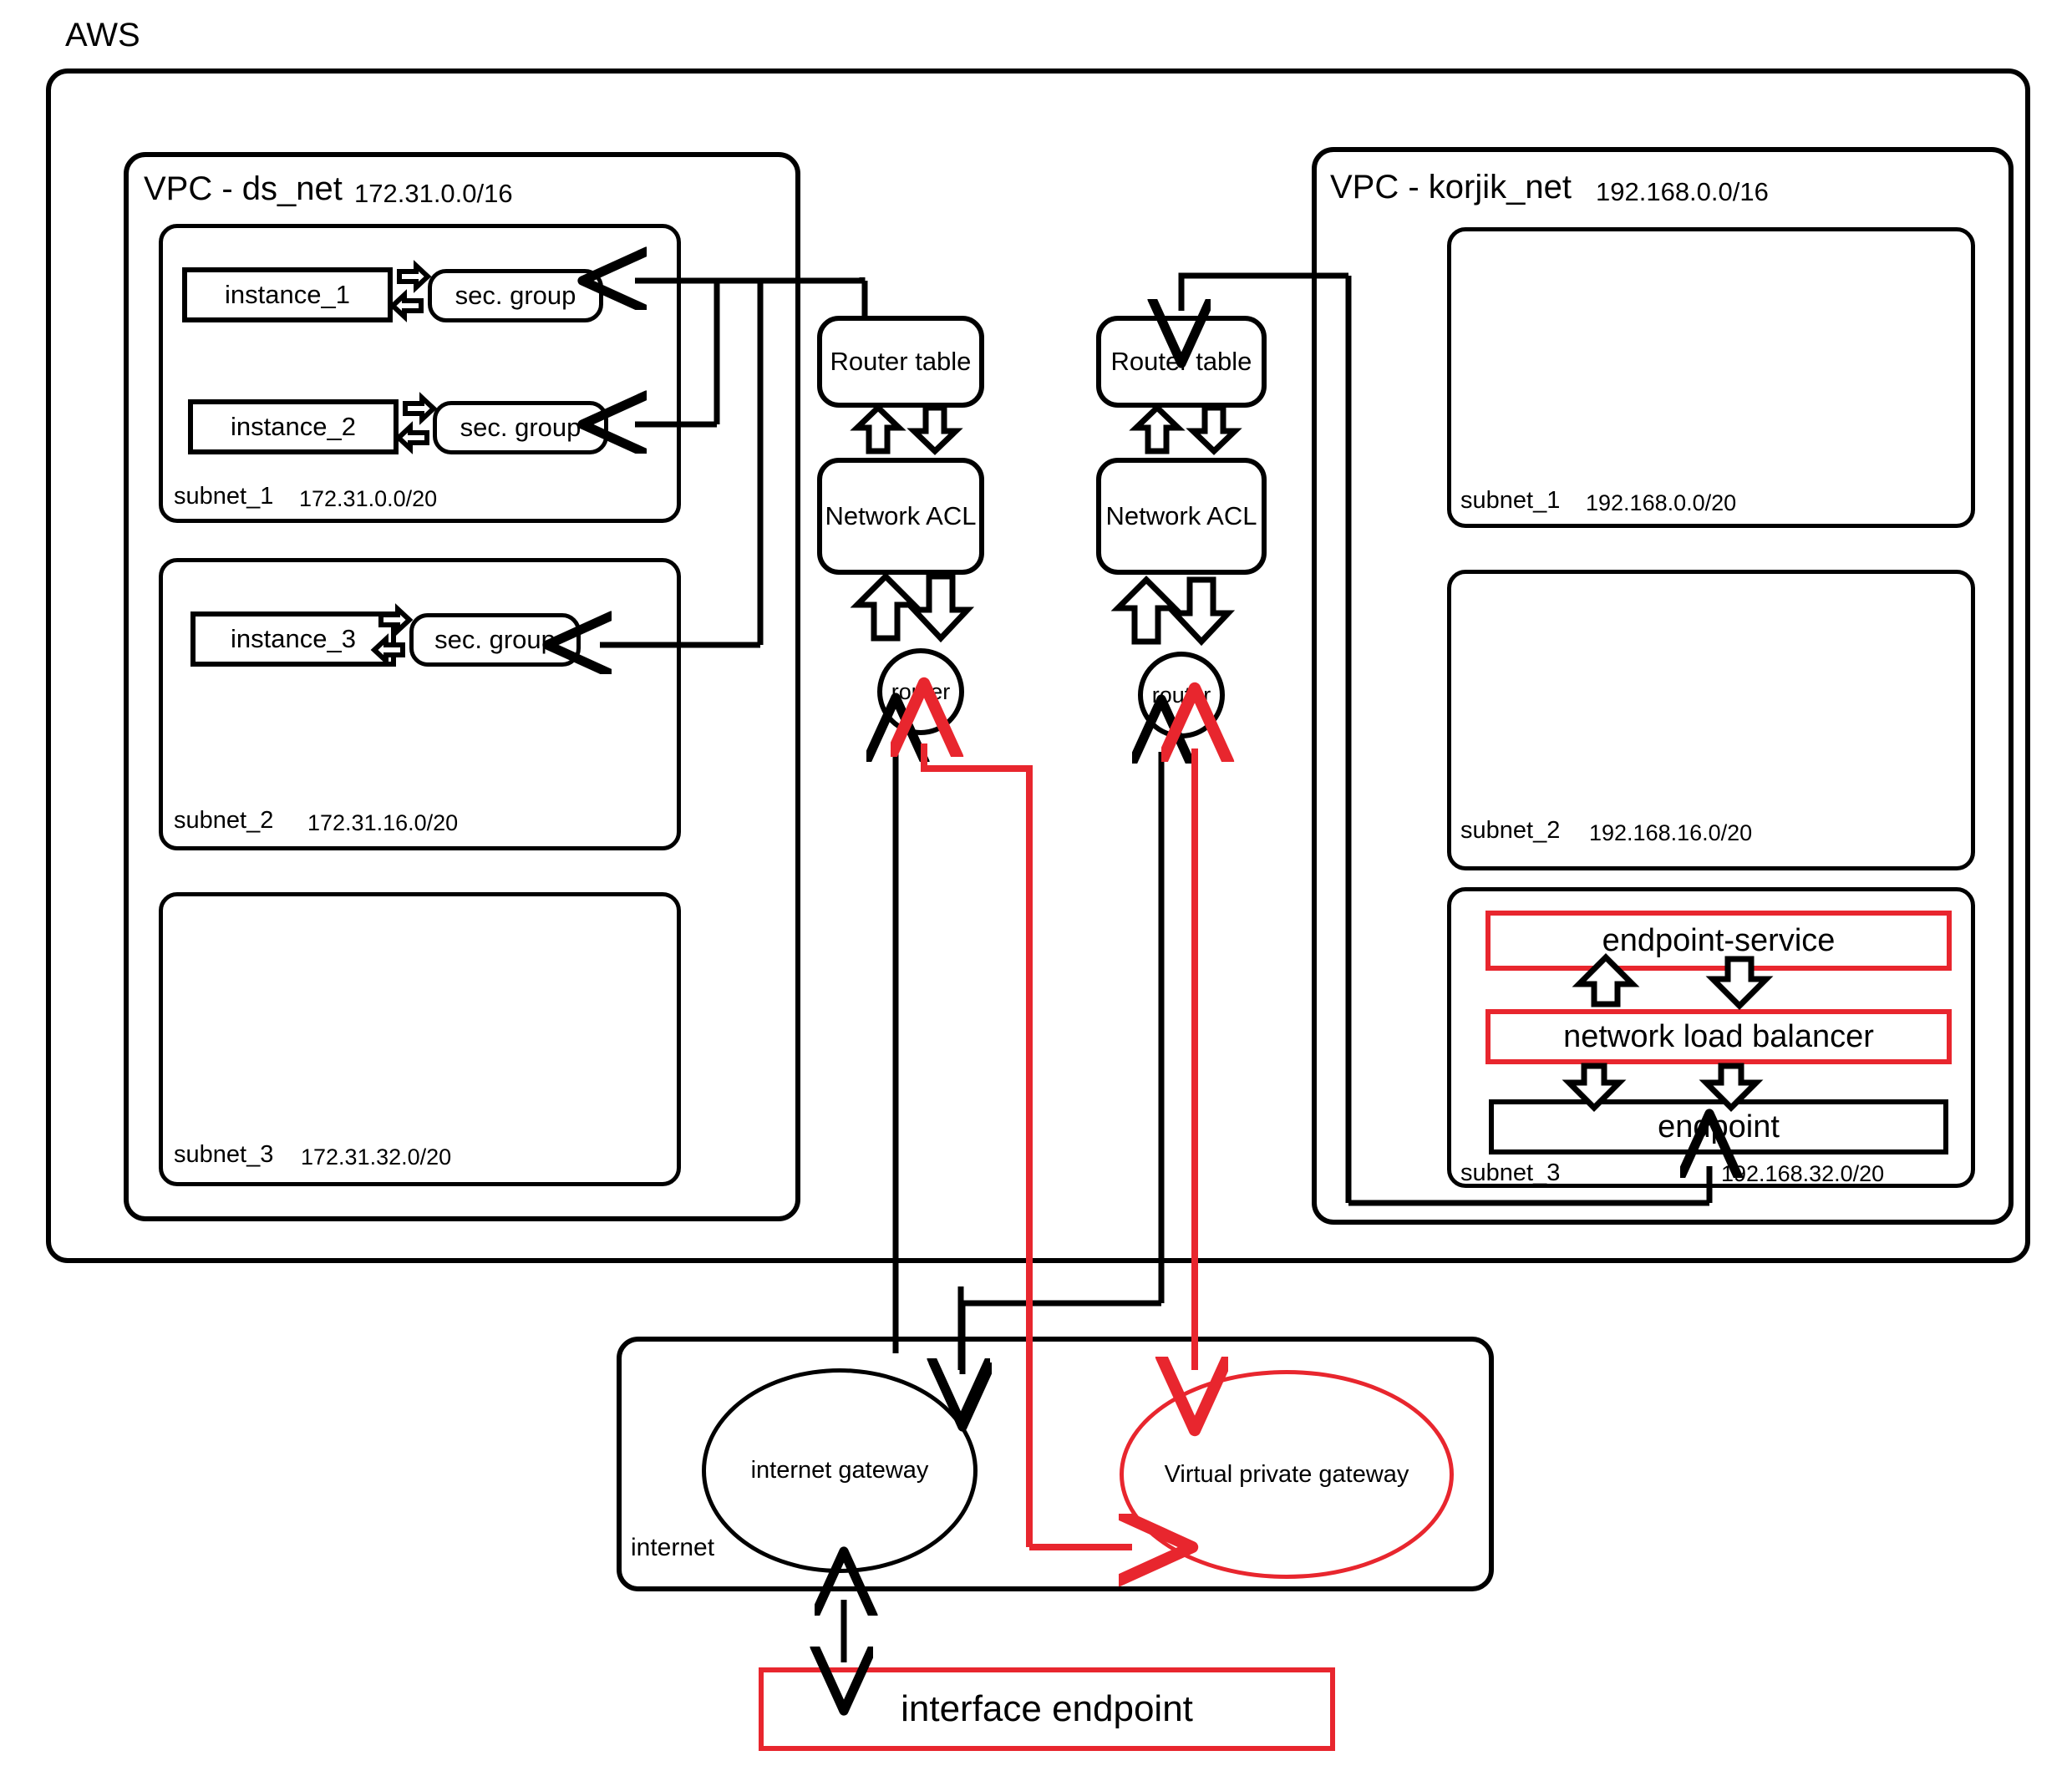 Image resolution: width=2072 pixels, height=1771 pixels. Describe the element at coordinates (376, 1157) in the screenshot. I see `ds-subnet-3-cidr: 172.31.32.0/20` at that location.